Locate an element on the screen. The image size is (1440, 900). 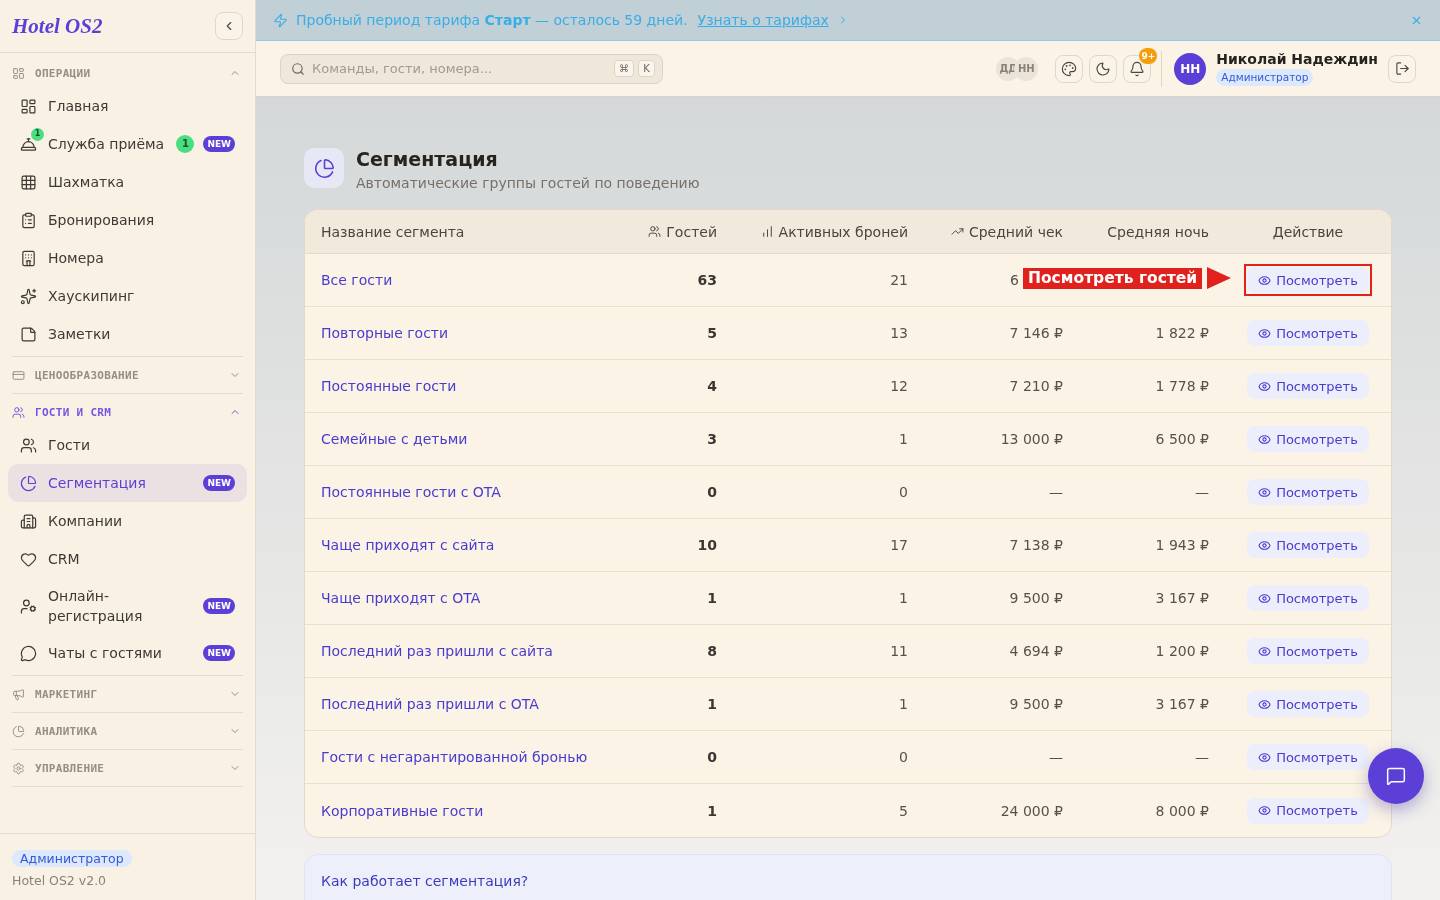
segment-link: Все гости is located at coordinates (357, 280).